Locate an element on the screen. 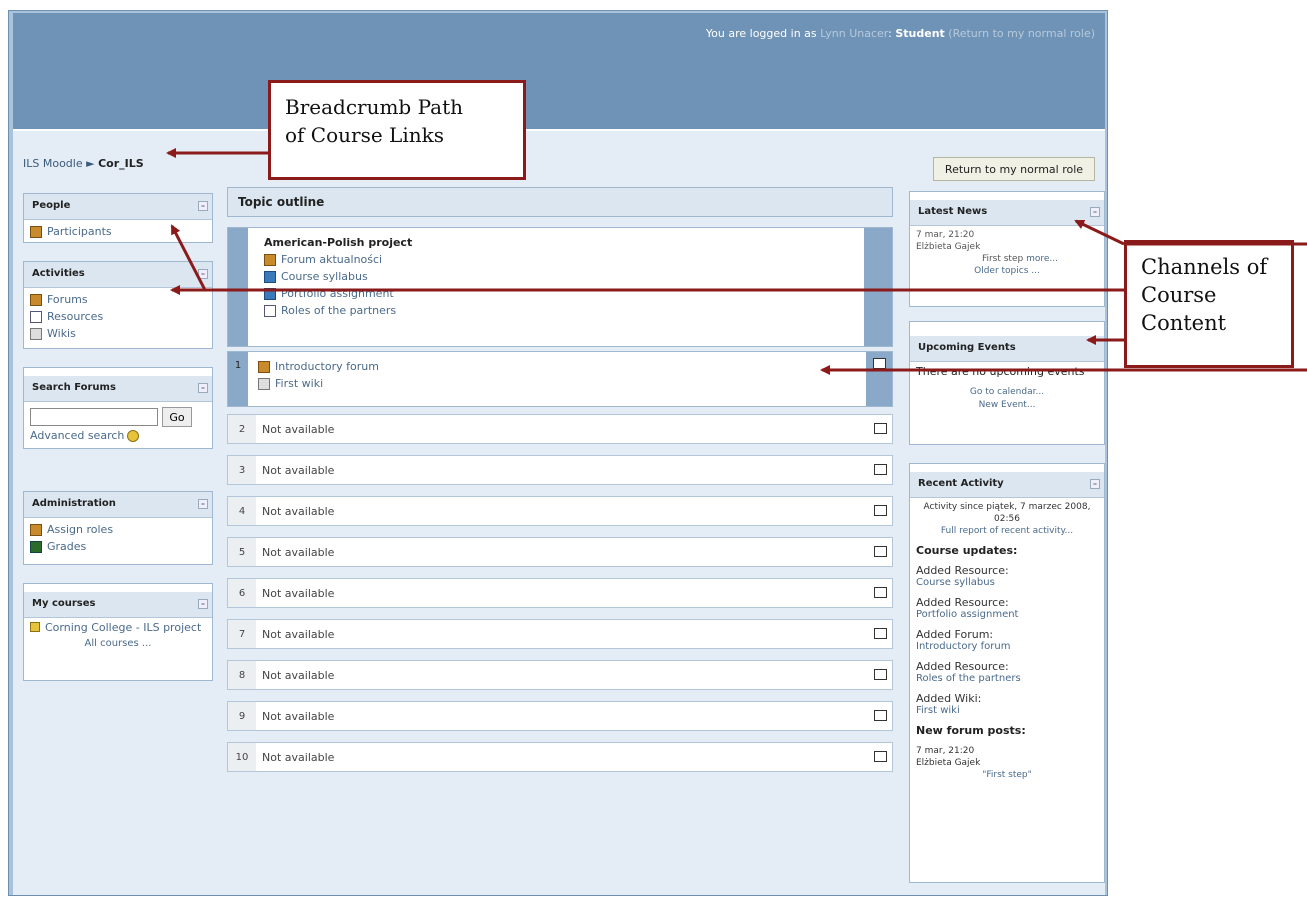  topic-row: 9 Not available is located at coordinates (560, 716).